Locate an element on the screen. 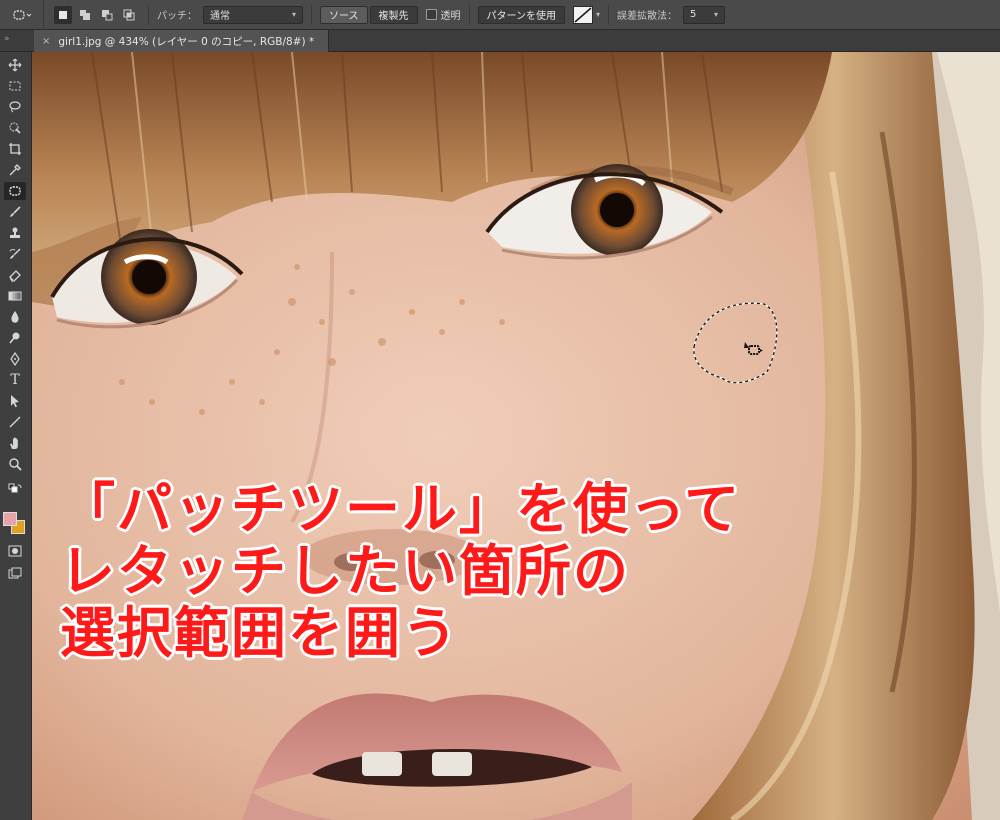 The height and width of the screenshot is (820, 1000). hand-tool is located at coordinates (15, 443).